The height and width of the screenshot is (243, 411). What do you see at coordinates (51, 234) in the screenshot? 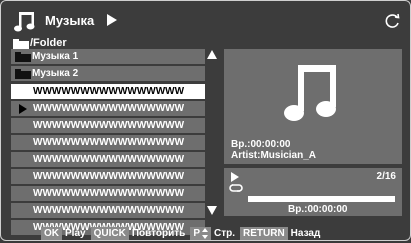
I see `ok-key: OK` at bounding box center [51, 234].